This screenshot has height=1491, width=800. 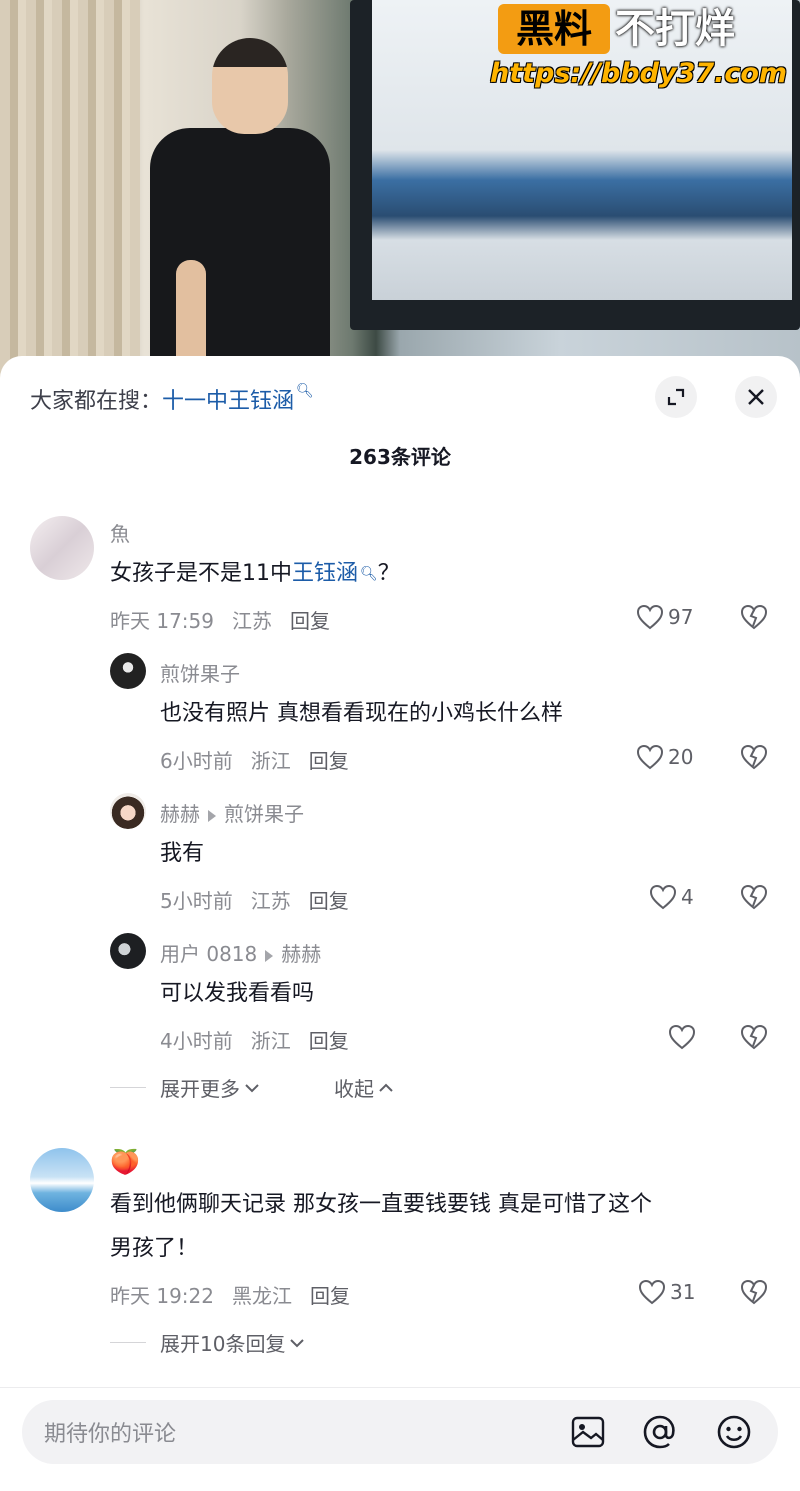 I want to click on reply-author-line: 用户 0818 赫赫, so click(x=240, y=952).